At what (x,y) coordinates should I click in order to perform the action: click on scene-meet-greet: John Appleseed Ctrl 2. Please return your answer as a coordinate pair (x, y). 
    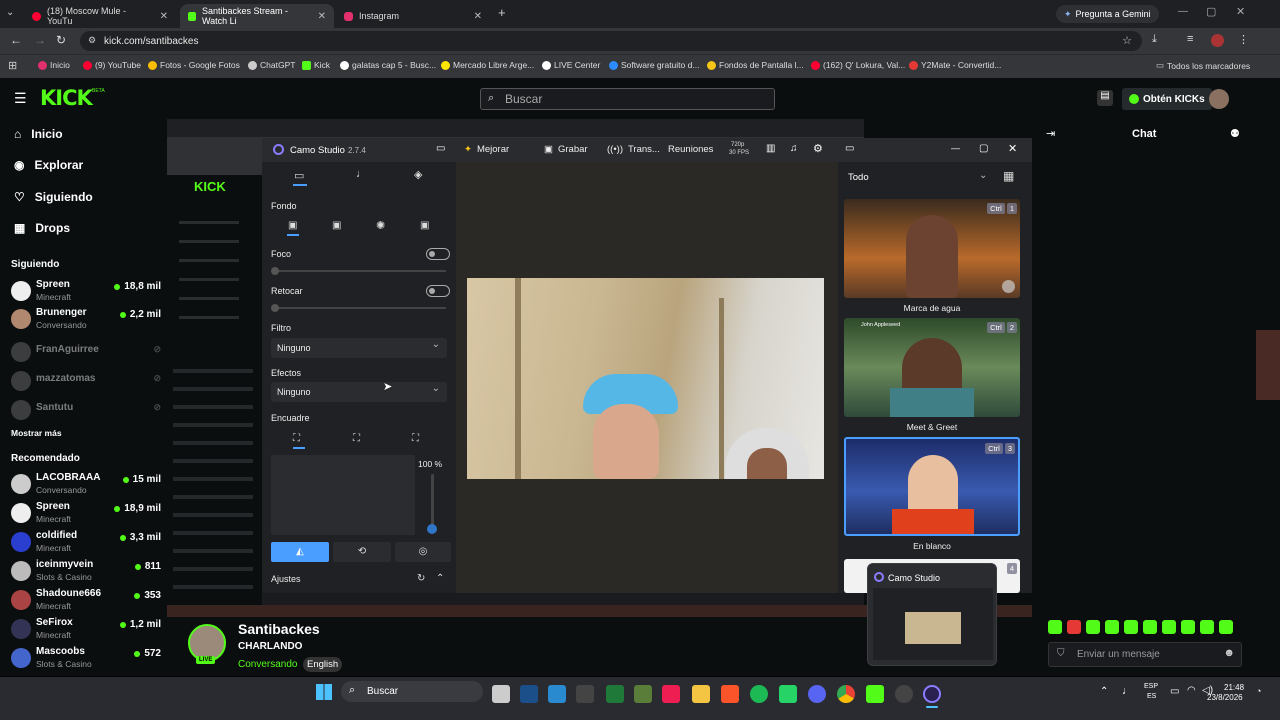
    Looking at the image, I should click on (932, 367).